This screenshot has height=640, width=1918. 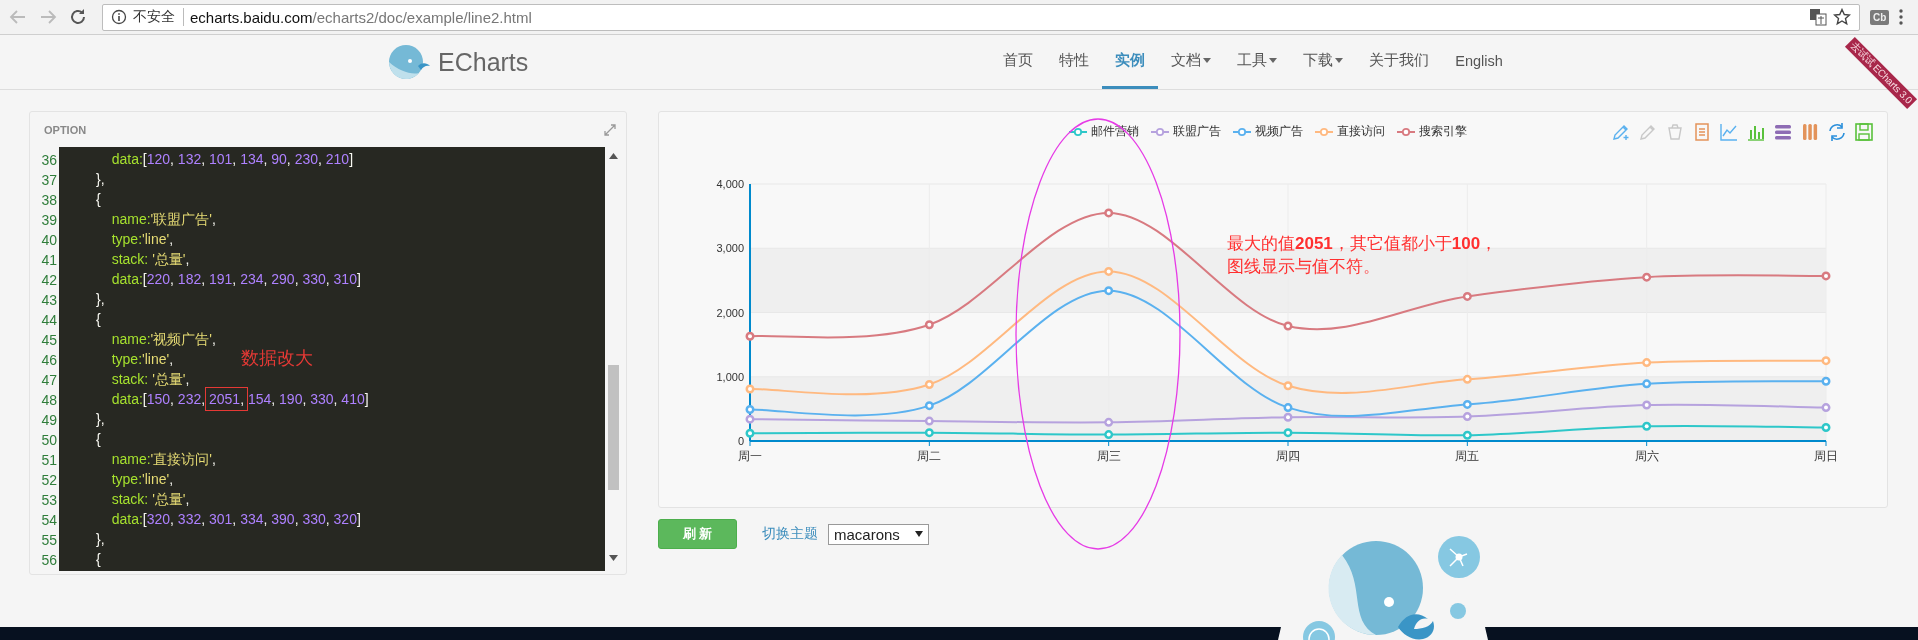 What do you see at coordinates (1104, 132) in the screenshot?
I see `legend-item: 邮件营销` at bounding box center [1104, 132].